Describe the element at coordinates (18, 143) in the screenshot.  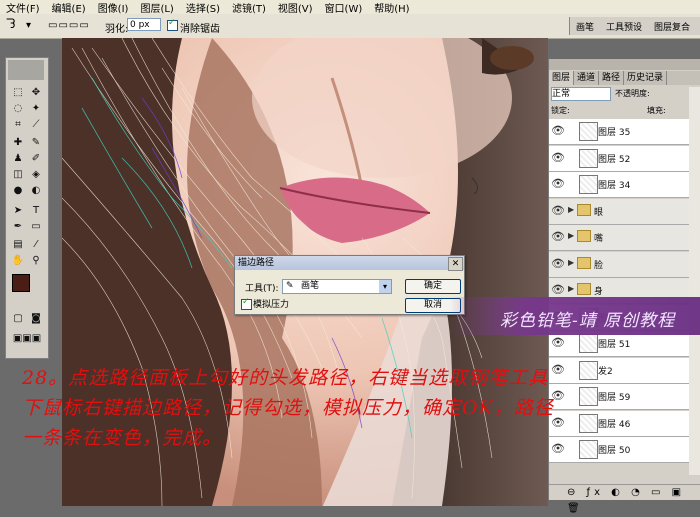
I see `healing-brush-icon: ✚` at that location.